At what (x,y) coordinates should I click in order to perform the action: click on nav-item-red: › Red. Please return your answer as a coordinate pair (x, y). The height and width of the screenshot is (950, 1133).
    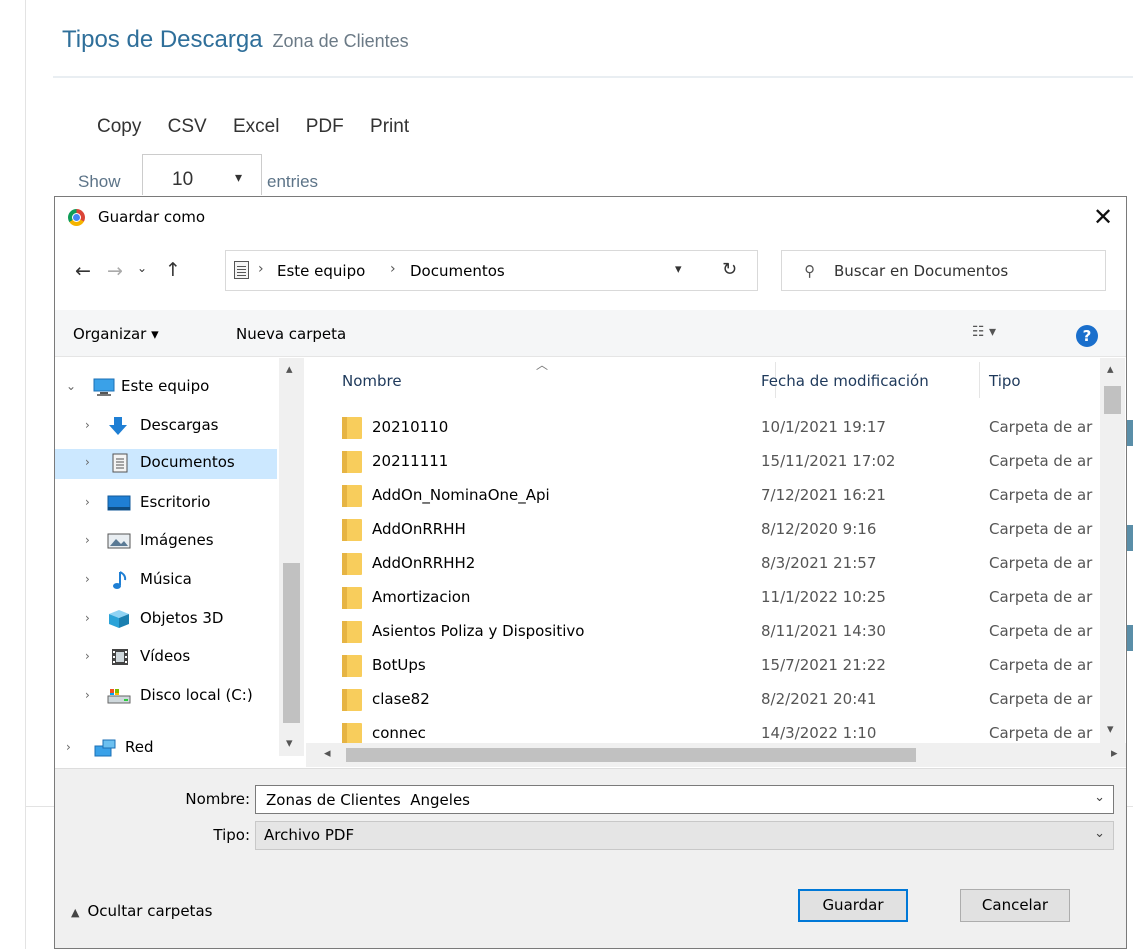
    Looking at the image, I should click on (166, 749).